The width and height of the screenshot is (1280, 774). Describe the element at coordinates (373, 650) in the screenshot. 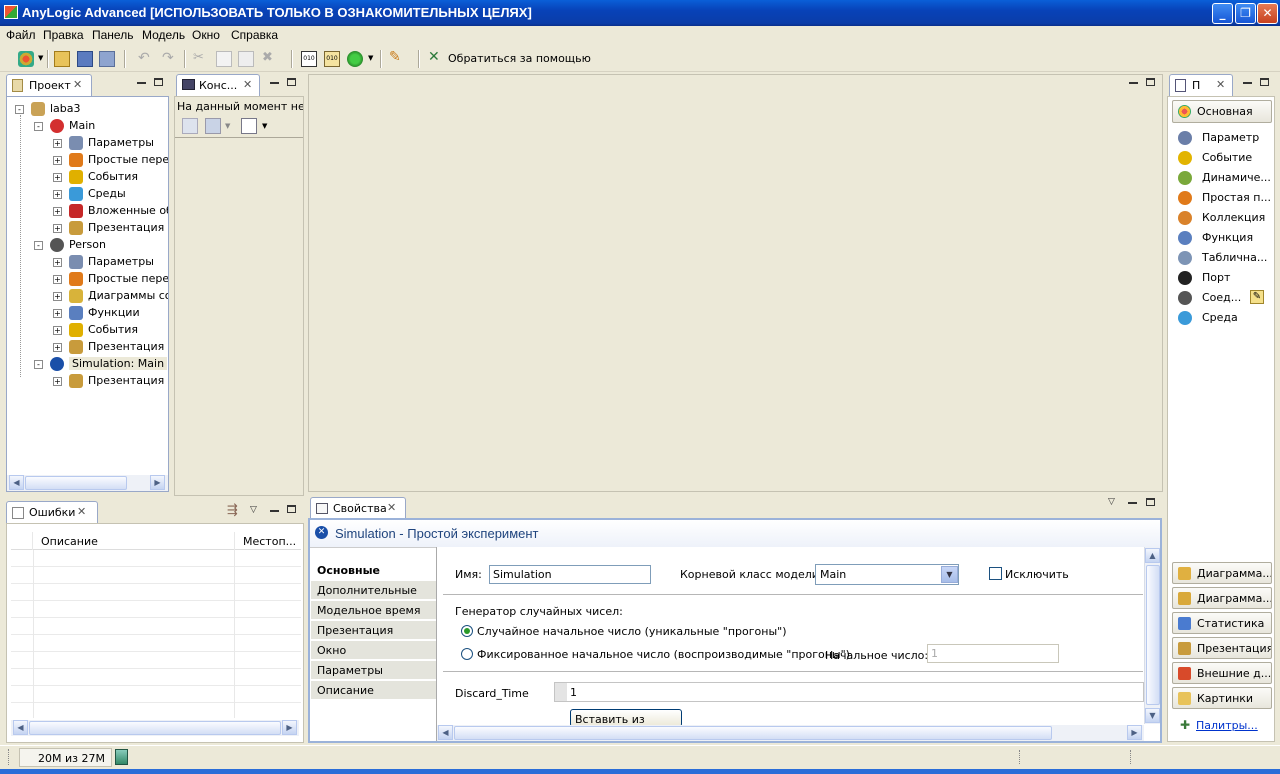

I see `section-4: Окно` at that location.